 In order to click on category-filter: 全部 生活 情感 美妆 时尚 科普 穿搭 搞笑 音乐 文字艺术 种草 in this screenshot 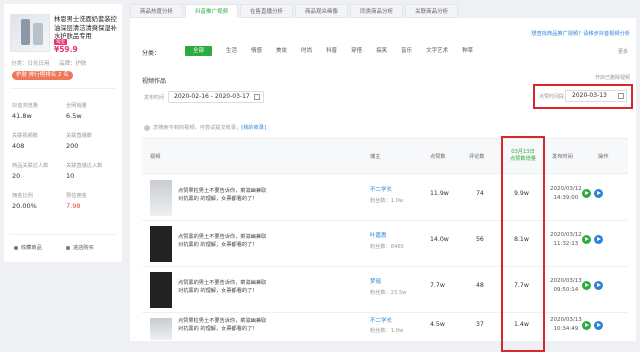, I will do `click(336, 51)`.